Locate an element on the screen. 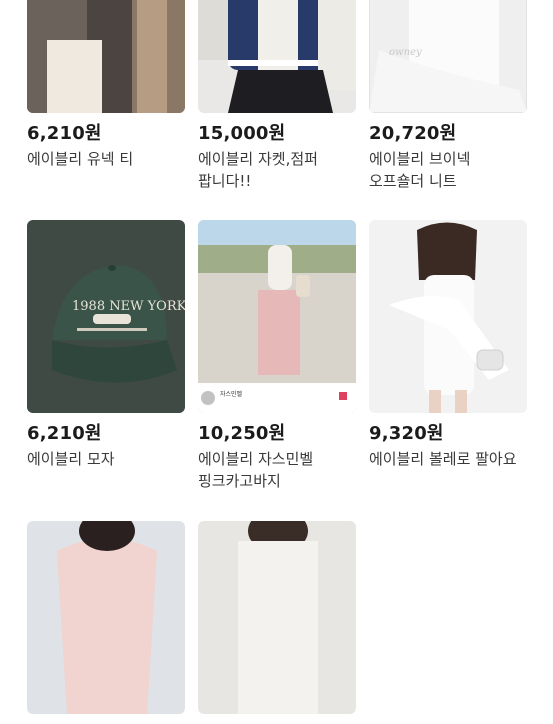 This screenshot has height=724, width=553. product-card: 1988 NEW YORK 6,210원 에이블리 모자 is located at coordinates (106, 345).